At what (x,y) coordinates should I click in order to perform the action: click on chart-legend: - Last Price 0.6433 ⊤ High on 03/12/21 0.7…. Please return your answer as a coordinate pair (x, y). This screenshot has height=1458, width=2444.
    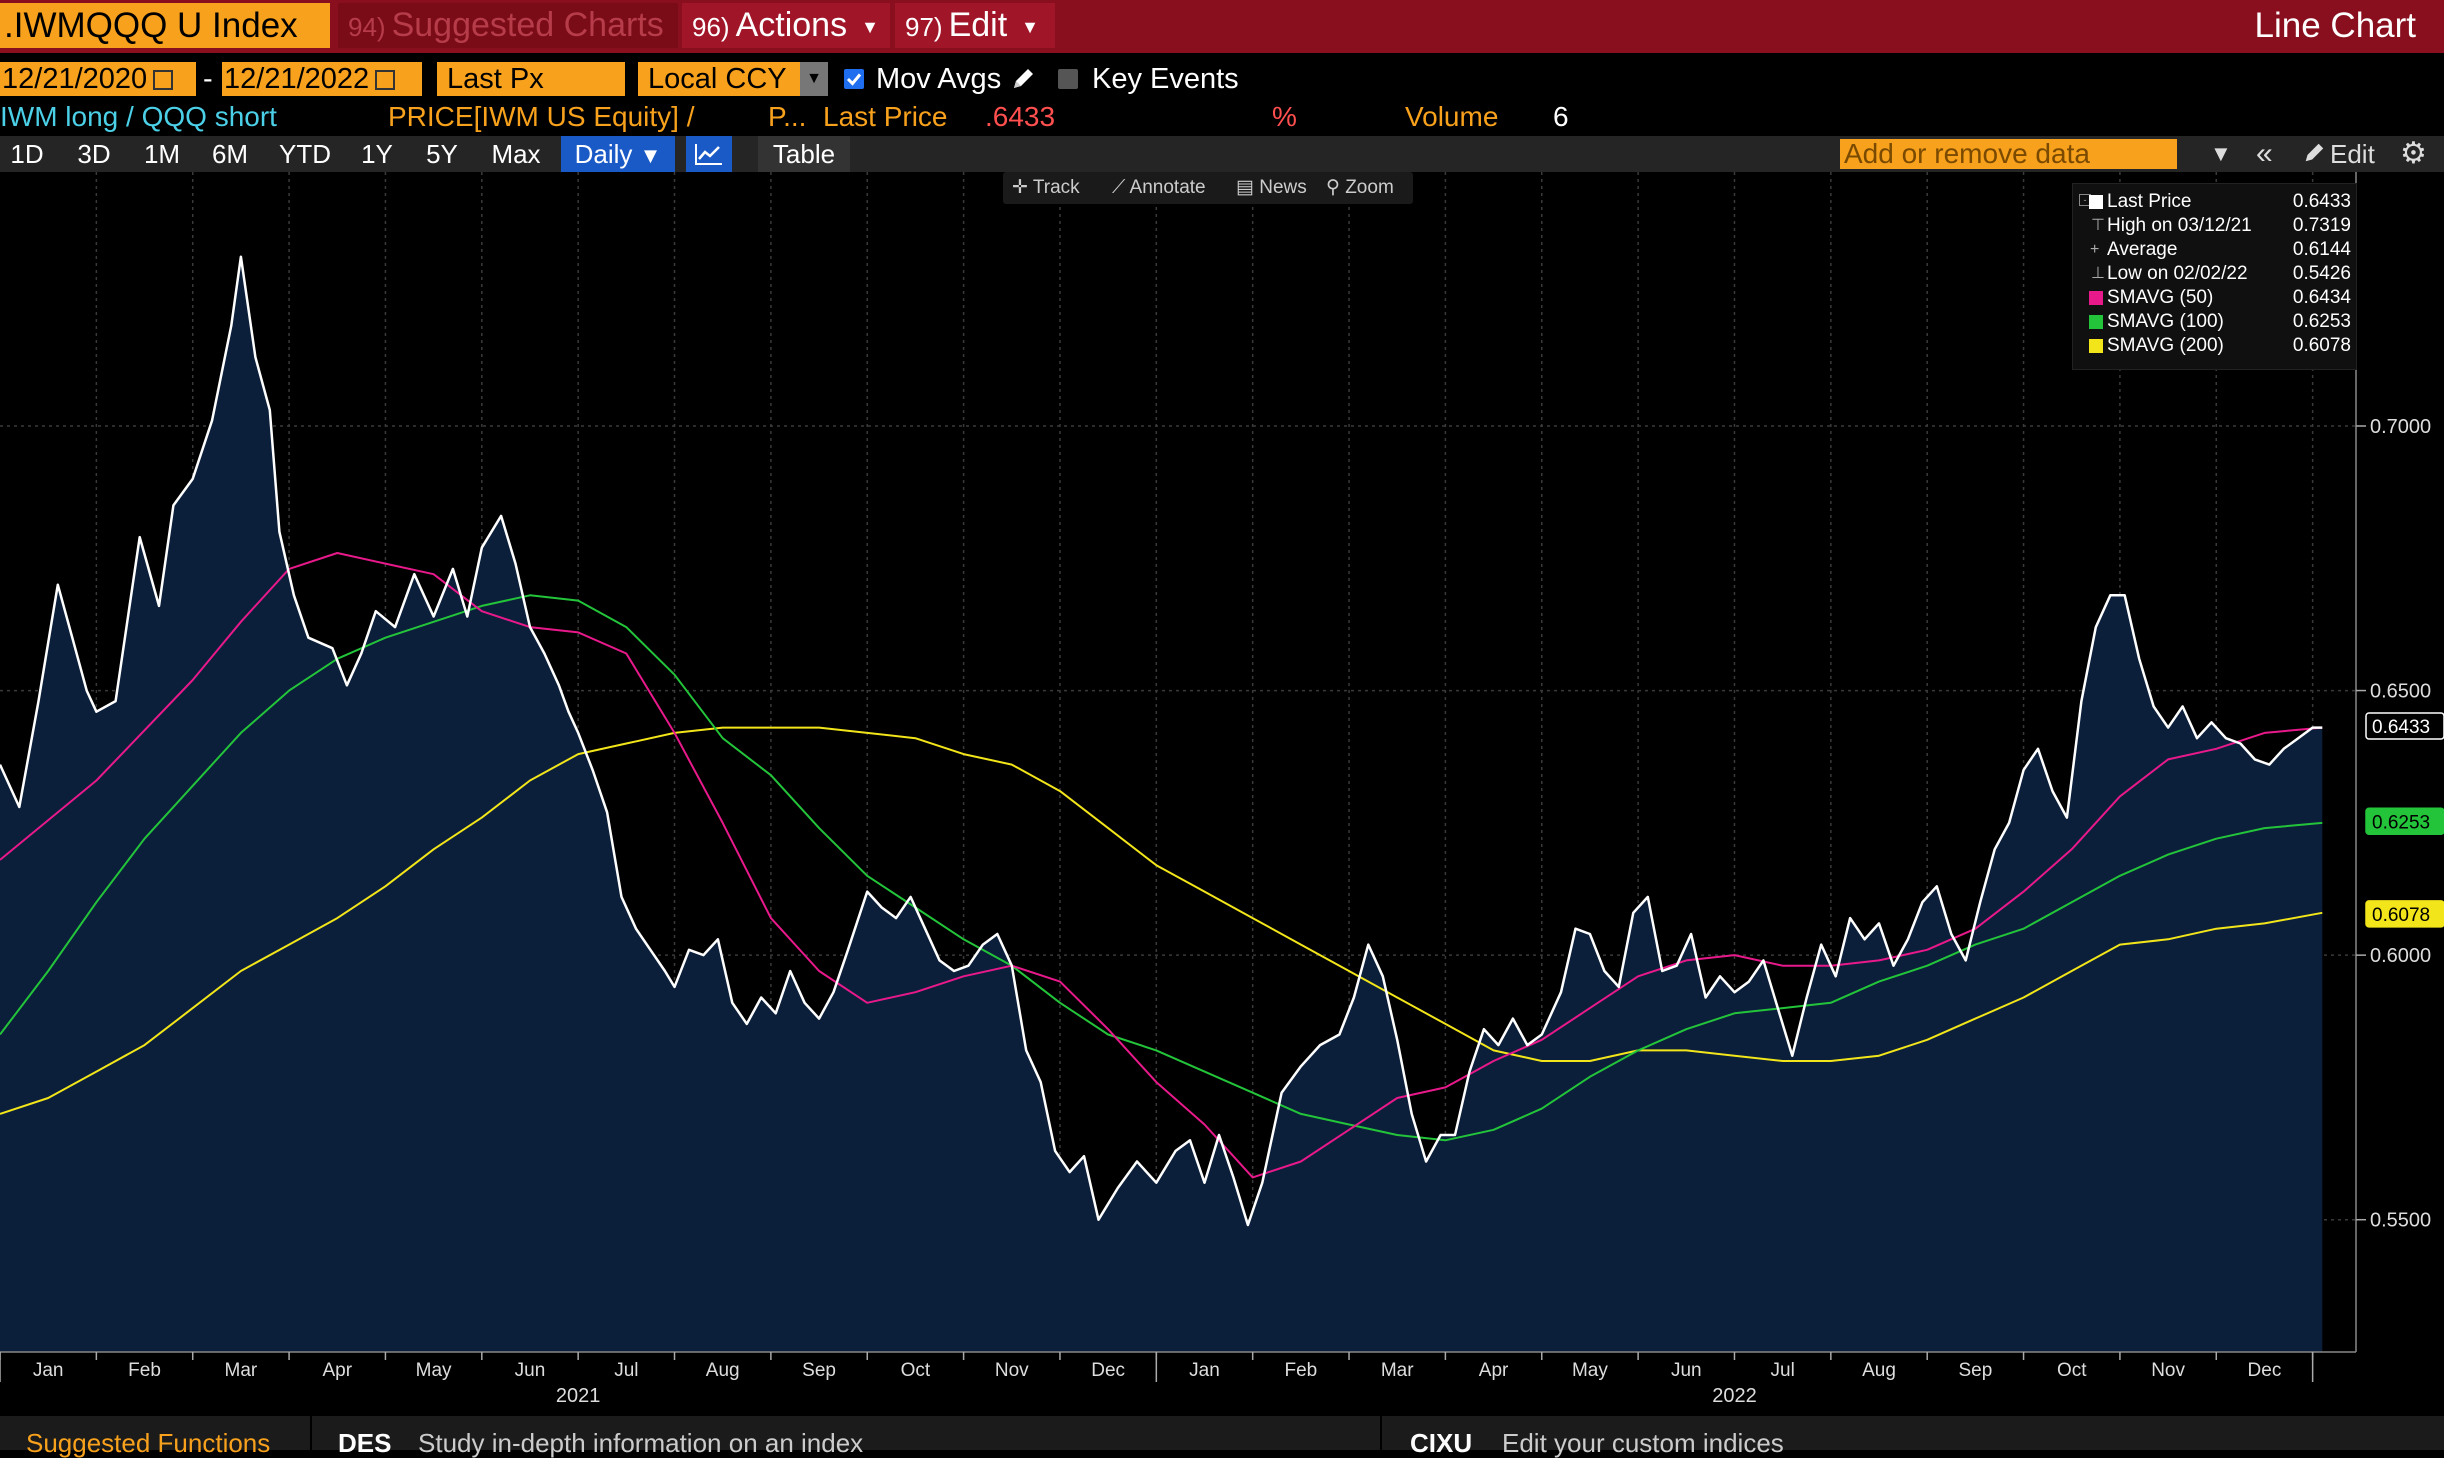
    Looking at the image, I should click on (2214, 276).